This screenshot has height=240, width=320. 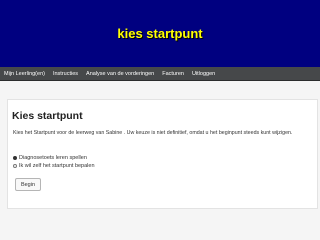 What do you see at coordinates (15, 166) in the screenshot?
I see `radio-unselected-icon` at bounding box center [15, 166].